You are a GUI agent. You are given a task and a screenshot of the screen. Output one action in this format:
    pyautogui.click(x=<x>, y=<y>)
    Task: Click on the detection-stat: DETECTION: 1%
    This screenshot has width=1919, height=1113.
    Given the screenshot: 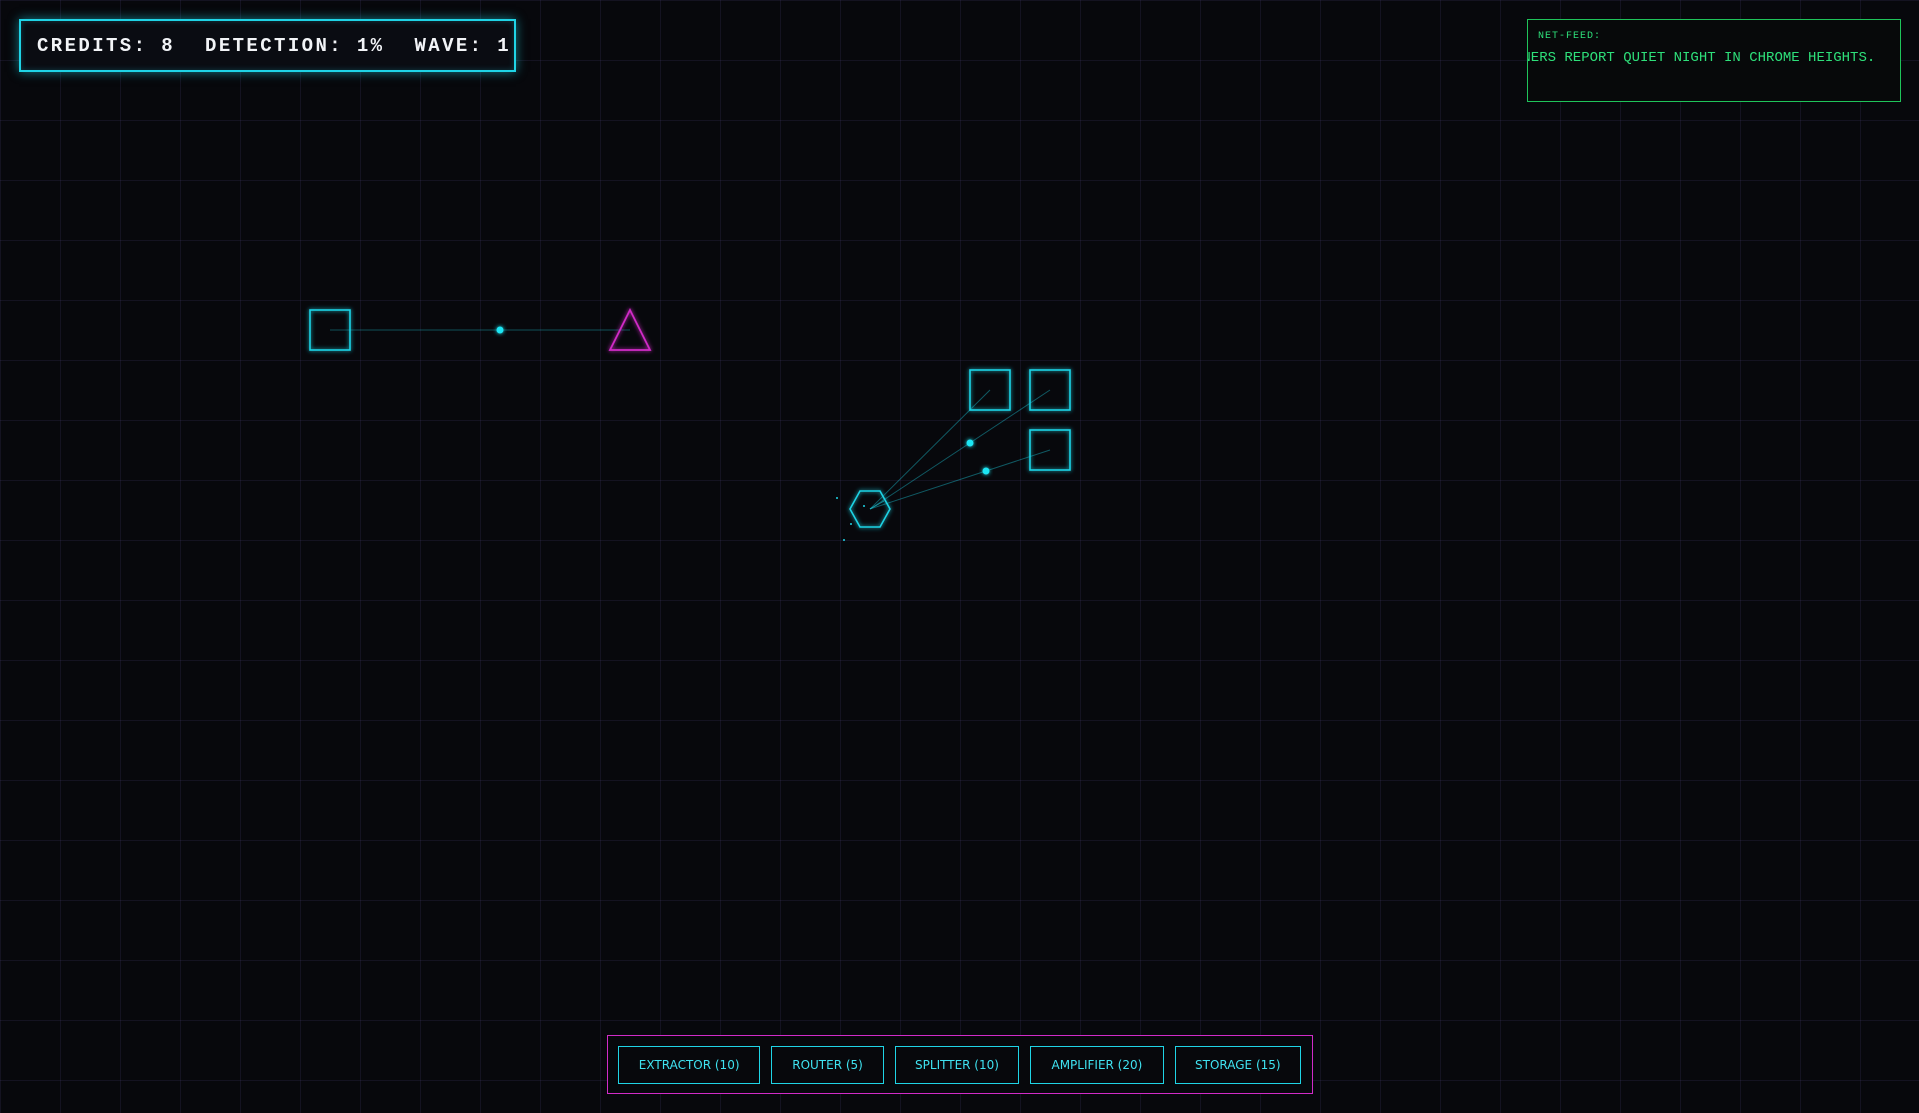 What is the action you would take?
    pyautogui.click(x=295, y=45)
    